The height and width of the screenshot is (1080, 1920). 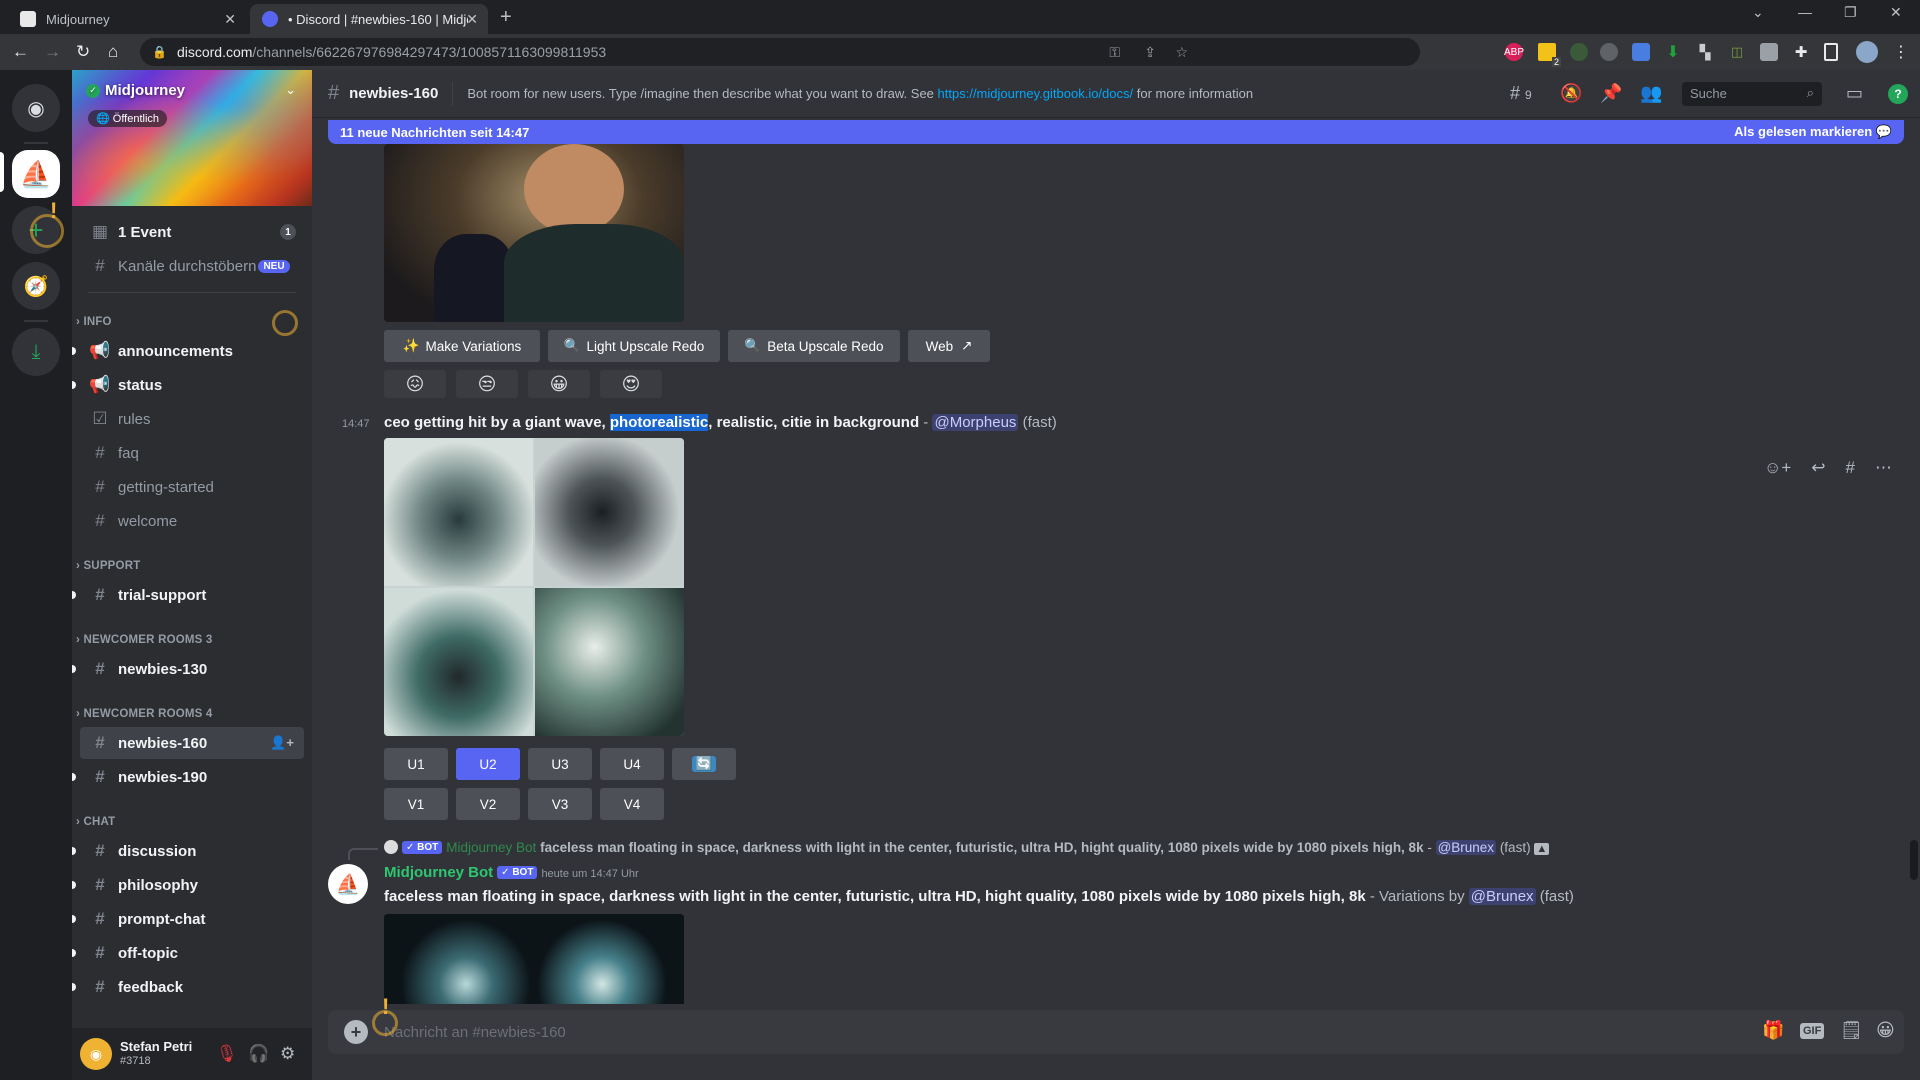 What do you see at coordinates (1549, 55) in the screenshot?
I see `notes-extension-icon: 2` at bounding box center [1549, 55].